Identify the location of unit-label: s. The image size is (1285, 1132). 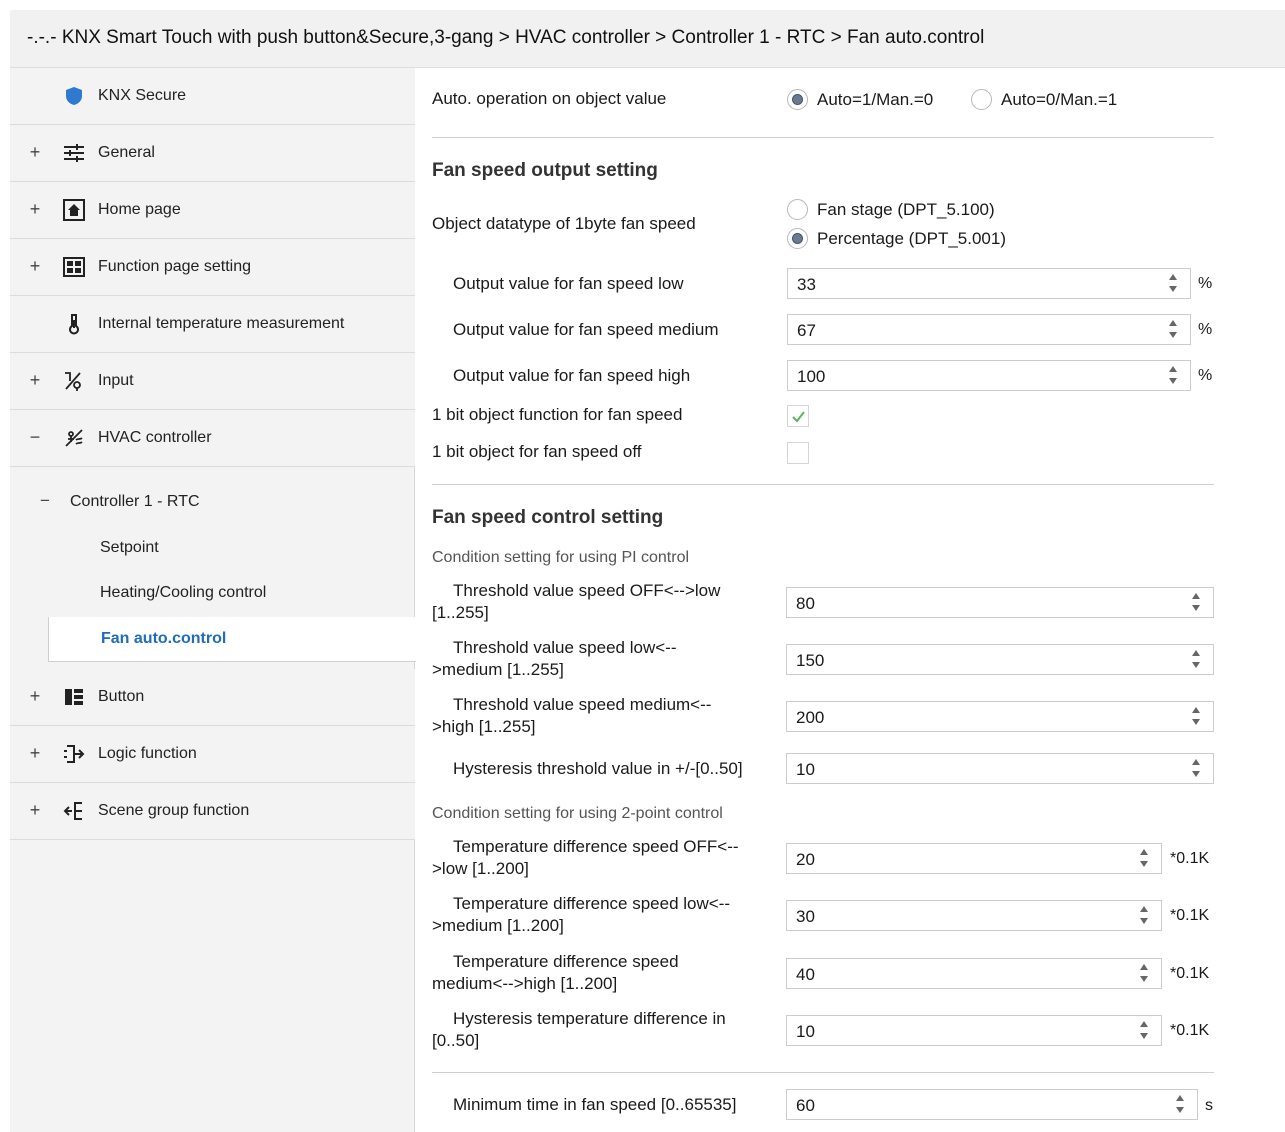
(1209, 1105).